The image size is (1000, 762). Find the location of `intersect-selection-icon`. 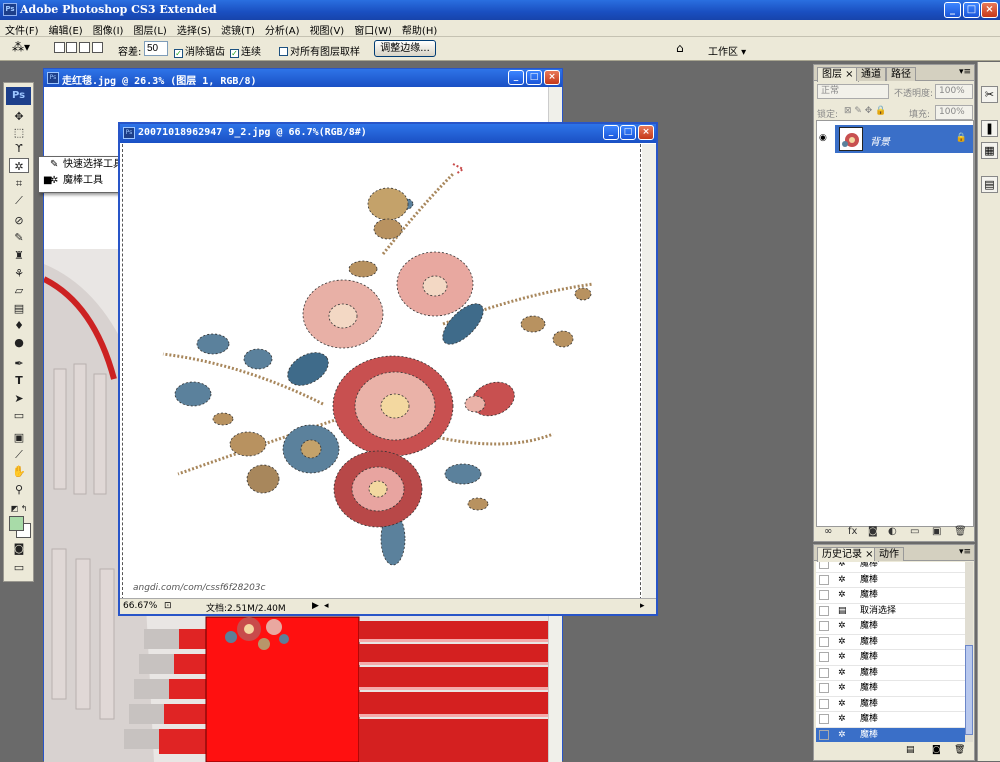

intersect-selection-icon is located at coordinates (97, 47).